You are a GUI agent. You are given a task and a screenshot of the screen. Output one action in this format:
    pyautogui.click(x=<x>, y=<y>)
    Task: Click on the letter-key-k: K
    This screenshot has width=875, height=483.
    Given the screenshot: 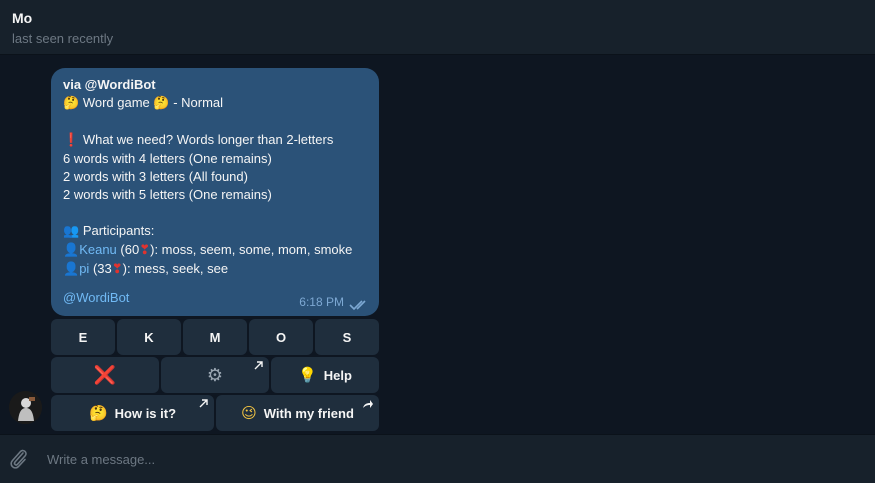 What is the action you would take?
    pyautogui.click(x=149, y=337)
    